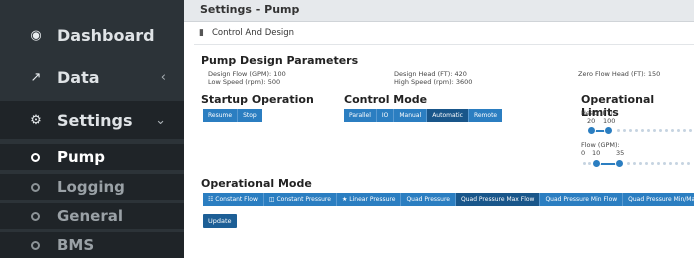 The width and height of the screenshot is (694, 258). Describe the element at coordinates (444, 34) in the screenshot. I see `panel-header: ▮ Control And Design` at that location.